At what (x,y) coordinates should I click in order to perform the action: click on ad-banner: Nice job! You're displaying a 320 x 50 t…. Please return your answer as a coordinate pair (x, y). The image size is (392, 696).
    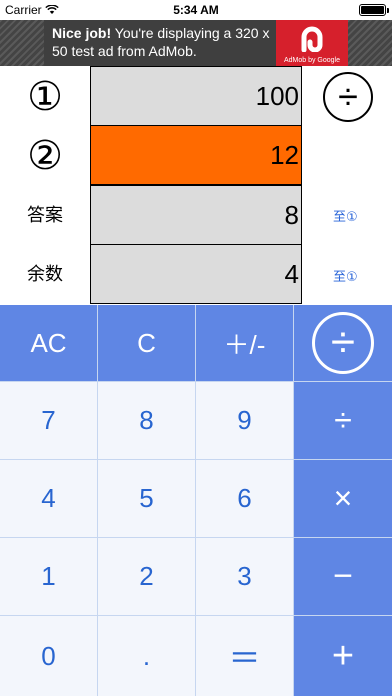
    Looking at the image, I should click on (196, 43).